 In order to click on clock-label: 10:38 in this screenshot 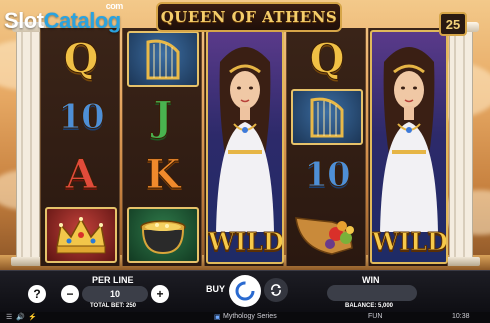, I will do `click(461, 316)`.